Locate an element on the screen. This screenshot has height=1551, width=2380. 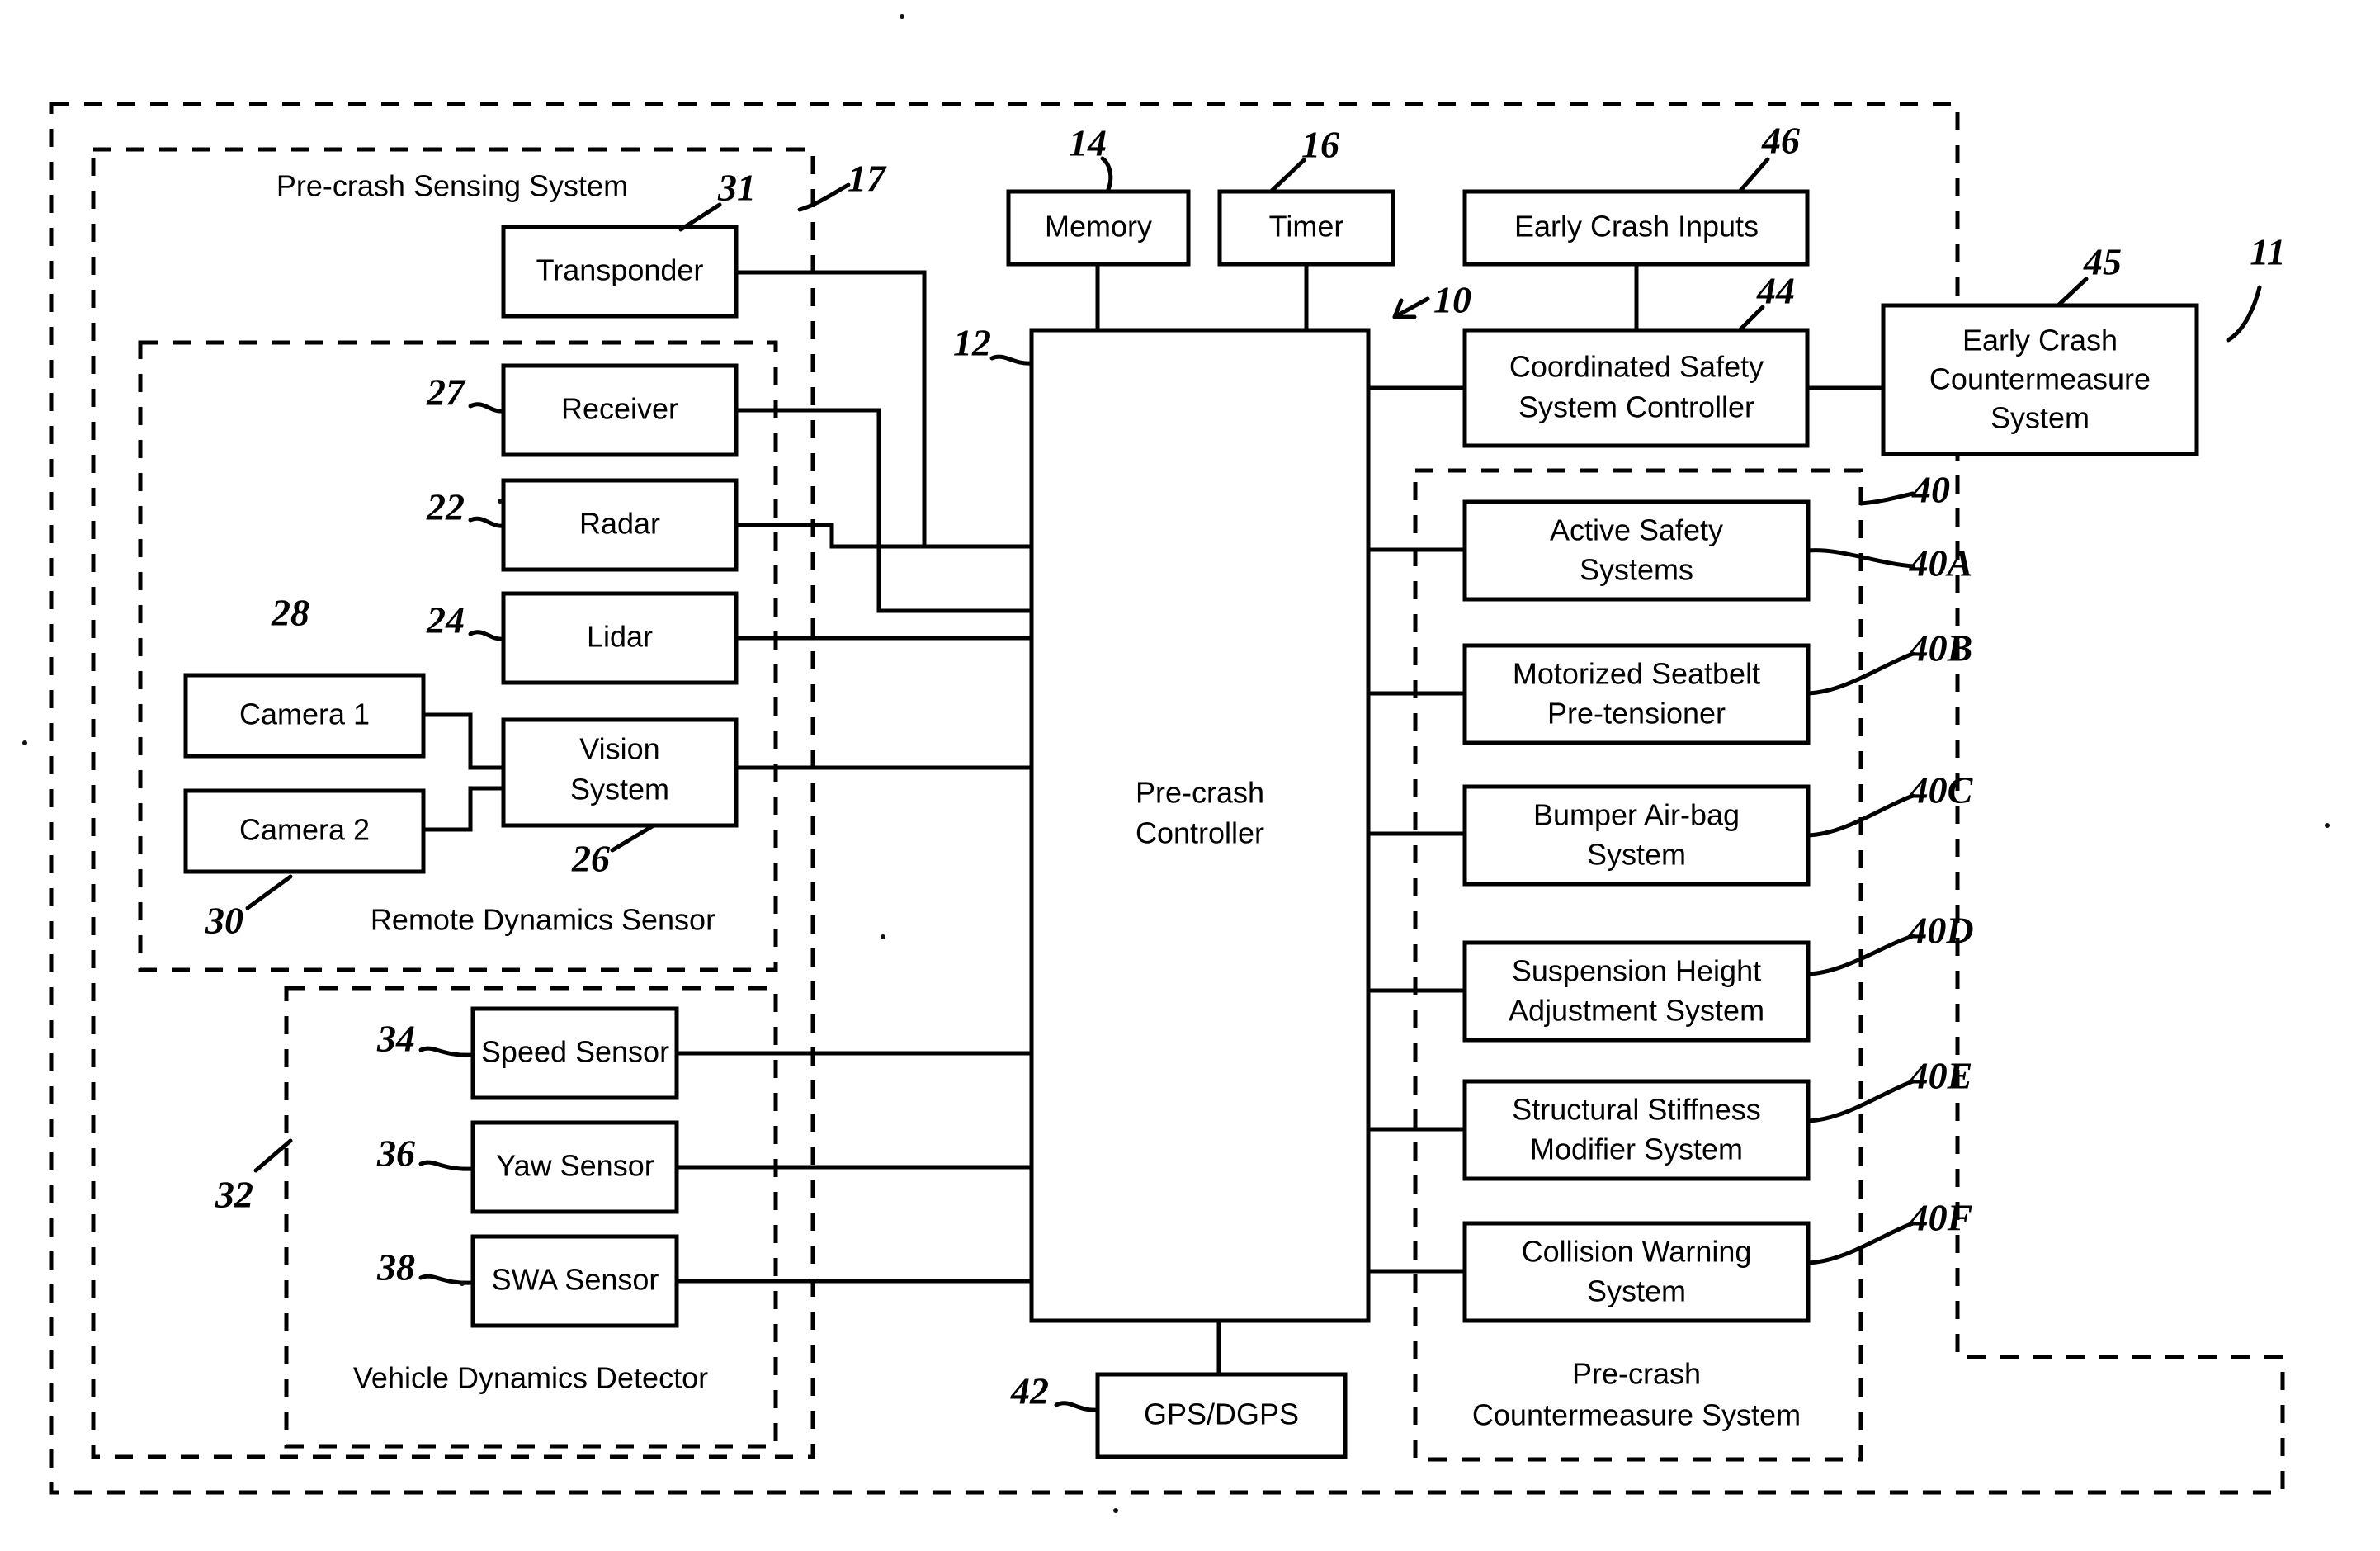
ref-numeral-10: 10 is located at coordinates (1452, 300).